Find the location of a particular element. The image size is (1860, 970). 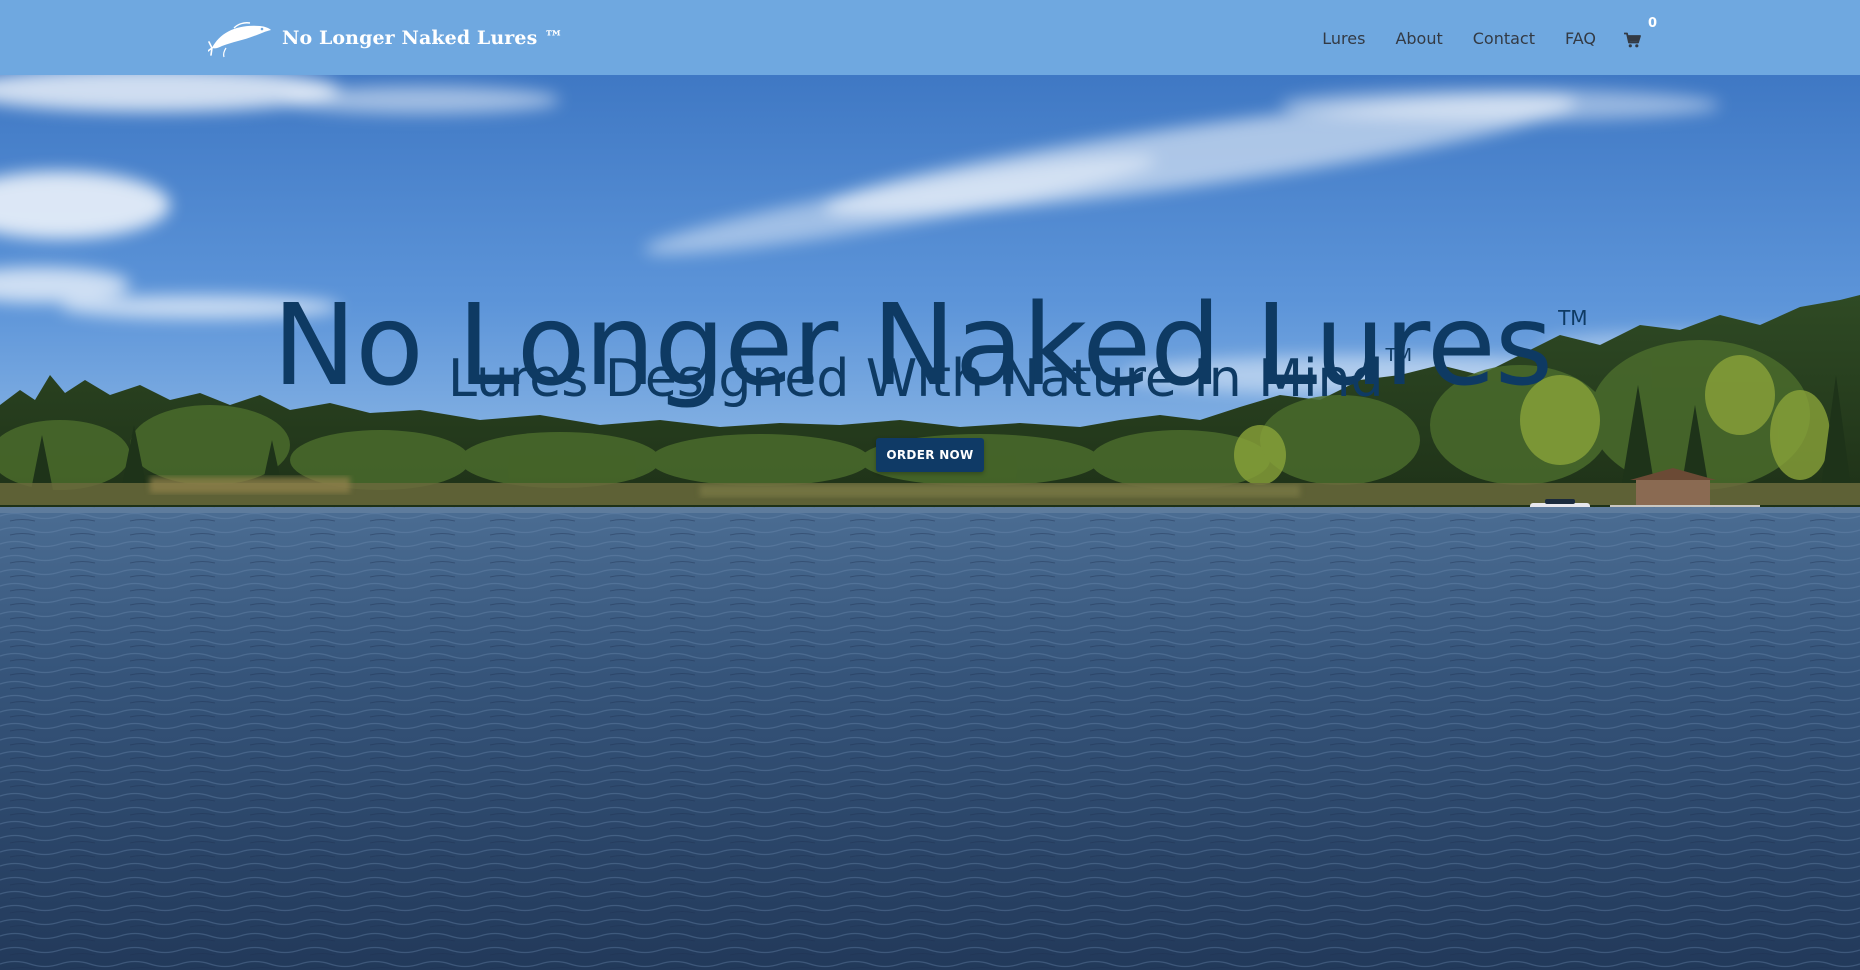

order-now-button: ORDER NOW is located at coordinates (930, 455).